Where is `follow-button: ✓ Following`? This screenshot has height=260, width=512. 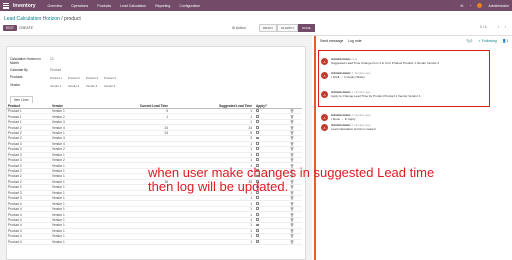
follow-button: ✓ Following is located at coordinates (487, 41).